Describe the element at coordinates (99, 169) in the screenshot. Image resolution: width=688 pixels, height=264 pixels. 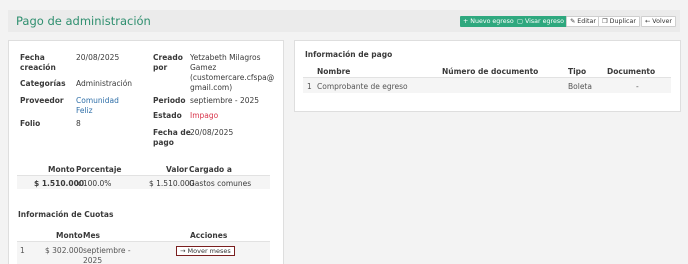
I see `col-porcentaje-header: Porcentaje` at that location.